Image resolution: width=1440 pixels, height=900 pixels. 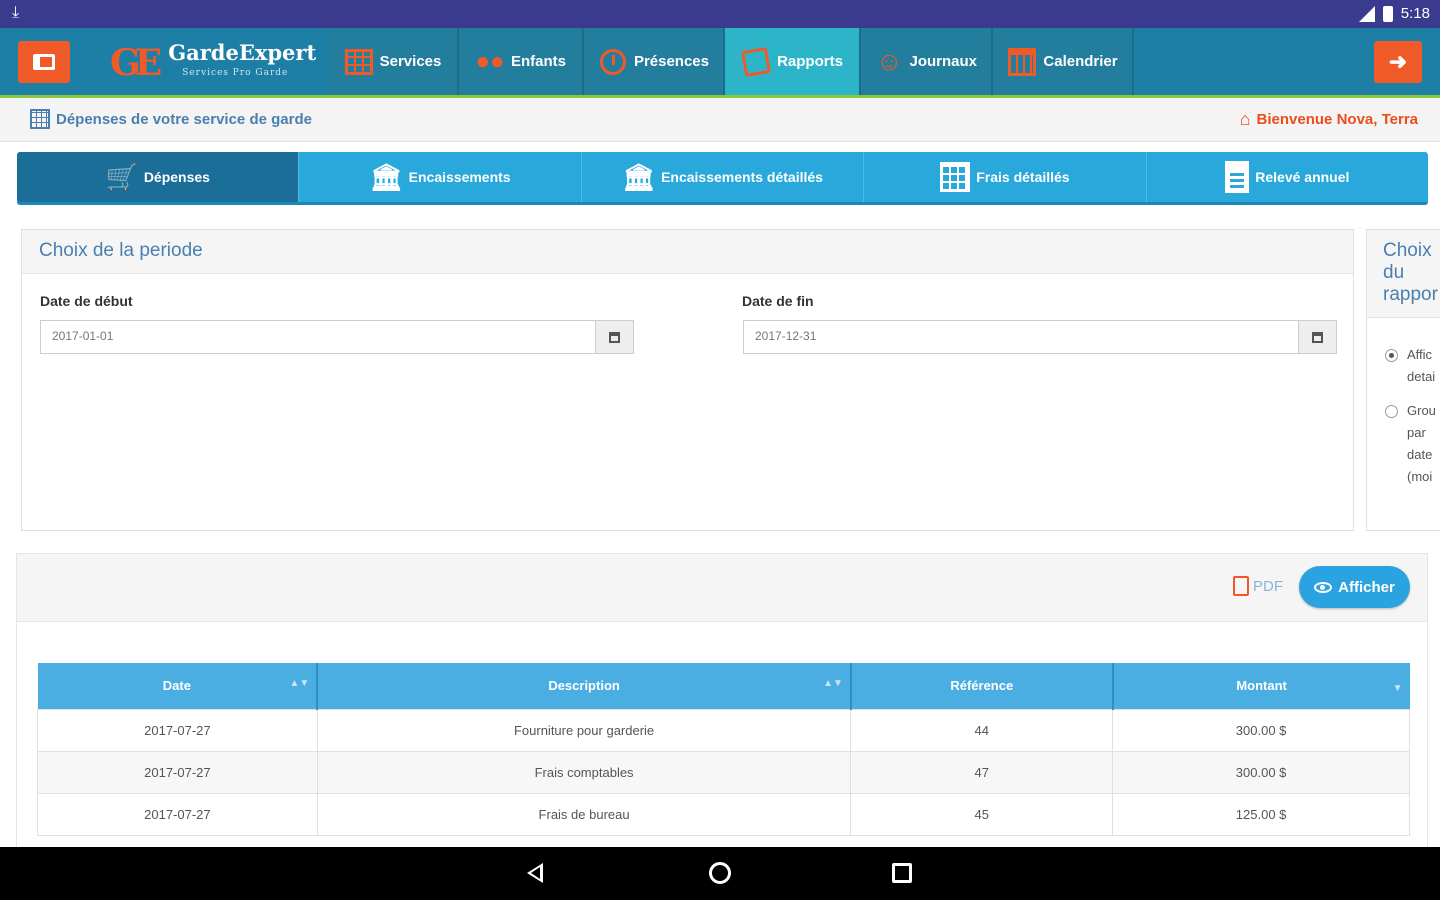 What do you see at coordinates (671, 61) in the screenshot?
I see `tab-label: Présences` at bounding box center [671, 61].